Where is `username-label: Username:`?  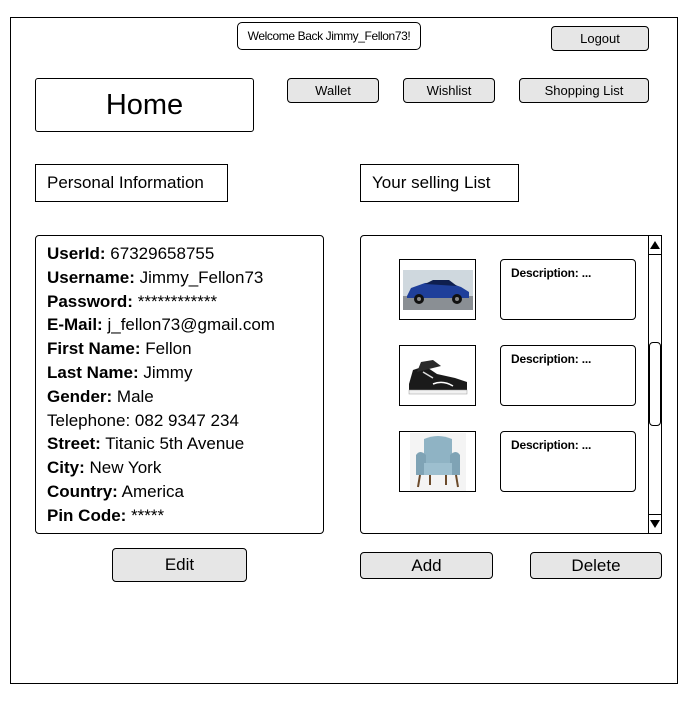
username-label: Username: is located at coordinates (91, 277).